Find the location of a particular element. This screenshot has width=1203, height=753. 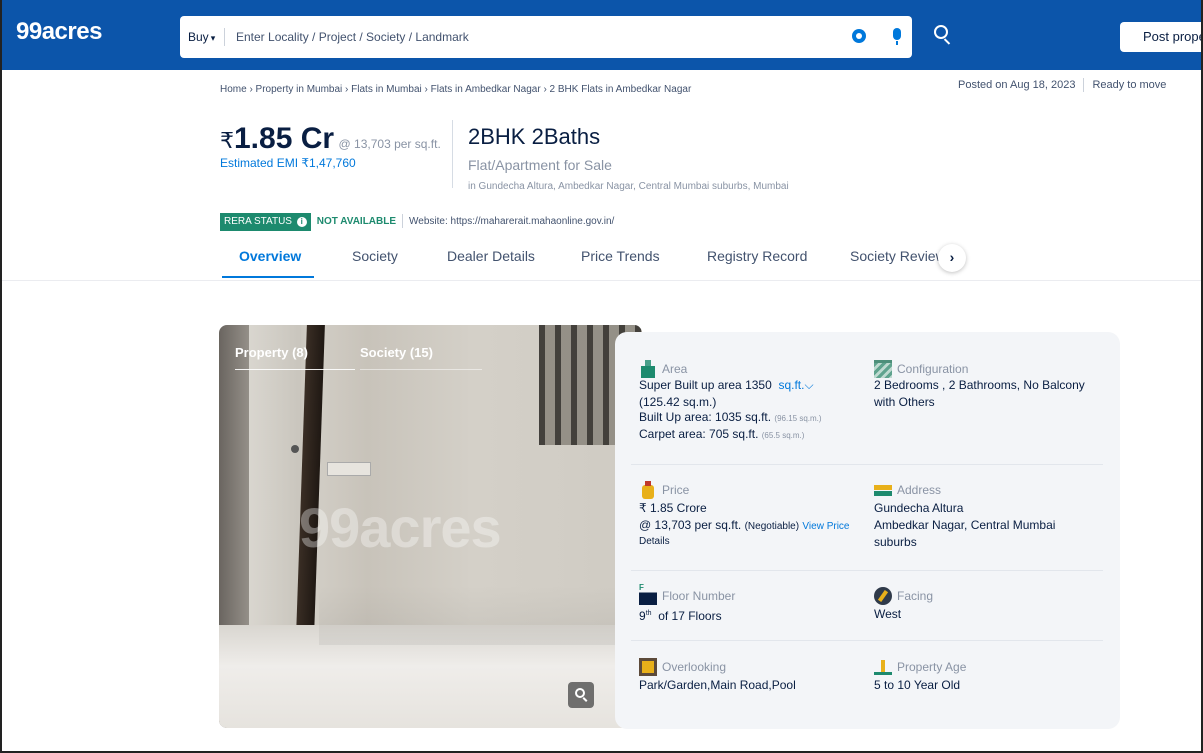

posted-info: Posted on Aug 18, 2023 Ready to move is located at coordinates (1062, 85).